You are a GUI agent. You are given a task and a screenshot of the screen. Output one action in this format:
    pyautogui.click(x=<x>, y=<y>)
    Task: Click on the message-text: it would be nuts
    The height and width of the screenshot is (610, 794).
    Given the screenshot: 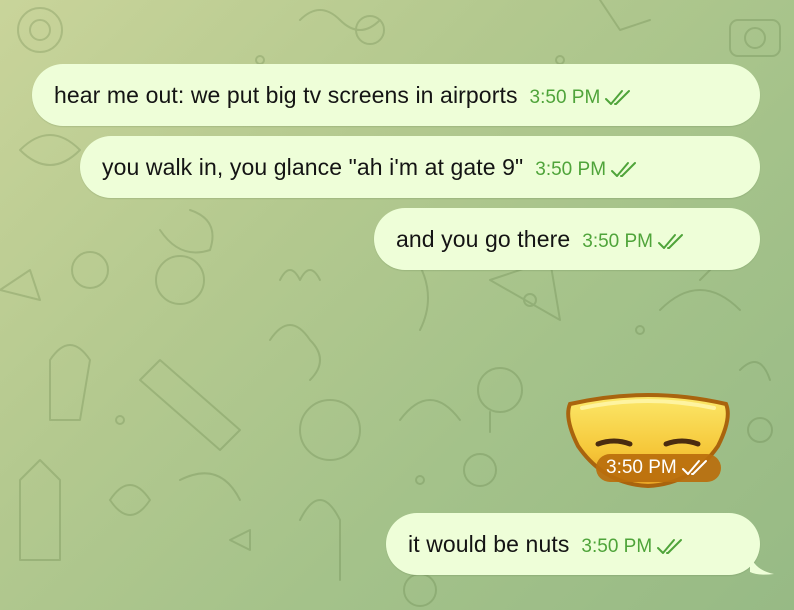 What is the action you would take?
    pyautogui.click(x=489, y=543)
    